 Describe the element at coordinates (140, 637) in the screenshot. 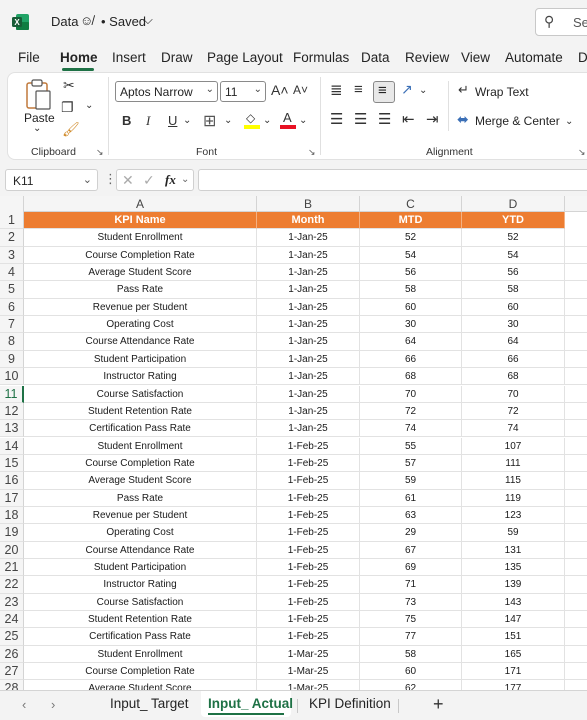

I see `table-cell-col-a: Certification Pass Rate` at that location.